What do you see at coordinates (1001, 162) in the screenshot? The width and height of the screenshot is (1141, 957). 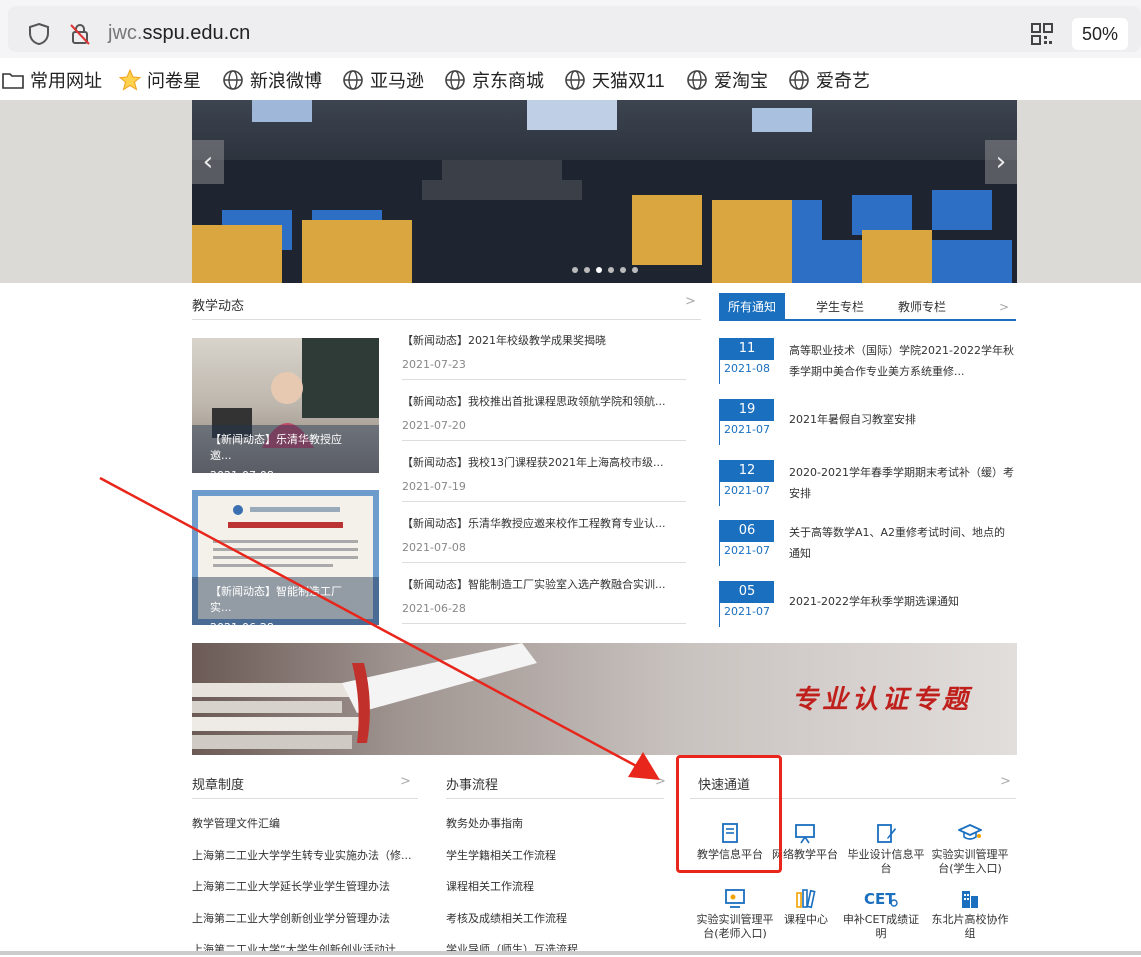 I see `carousel-next-arrow: ›` at bounding box center [1001, 162].